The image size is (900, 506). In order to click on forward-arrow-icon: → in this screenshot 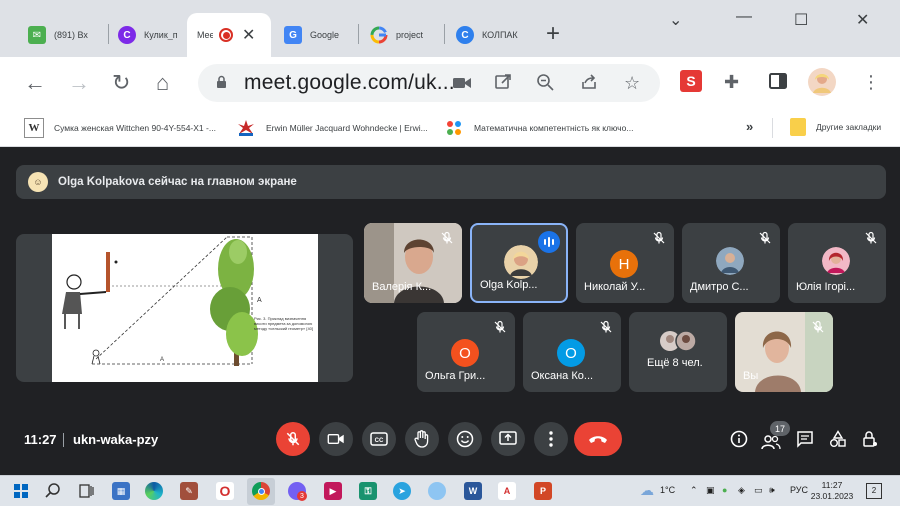, I will do `click(79, 83)`.